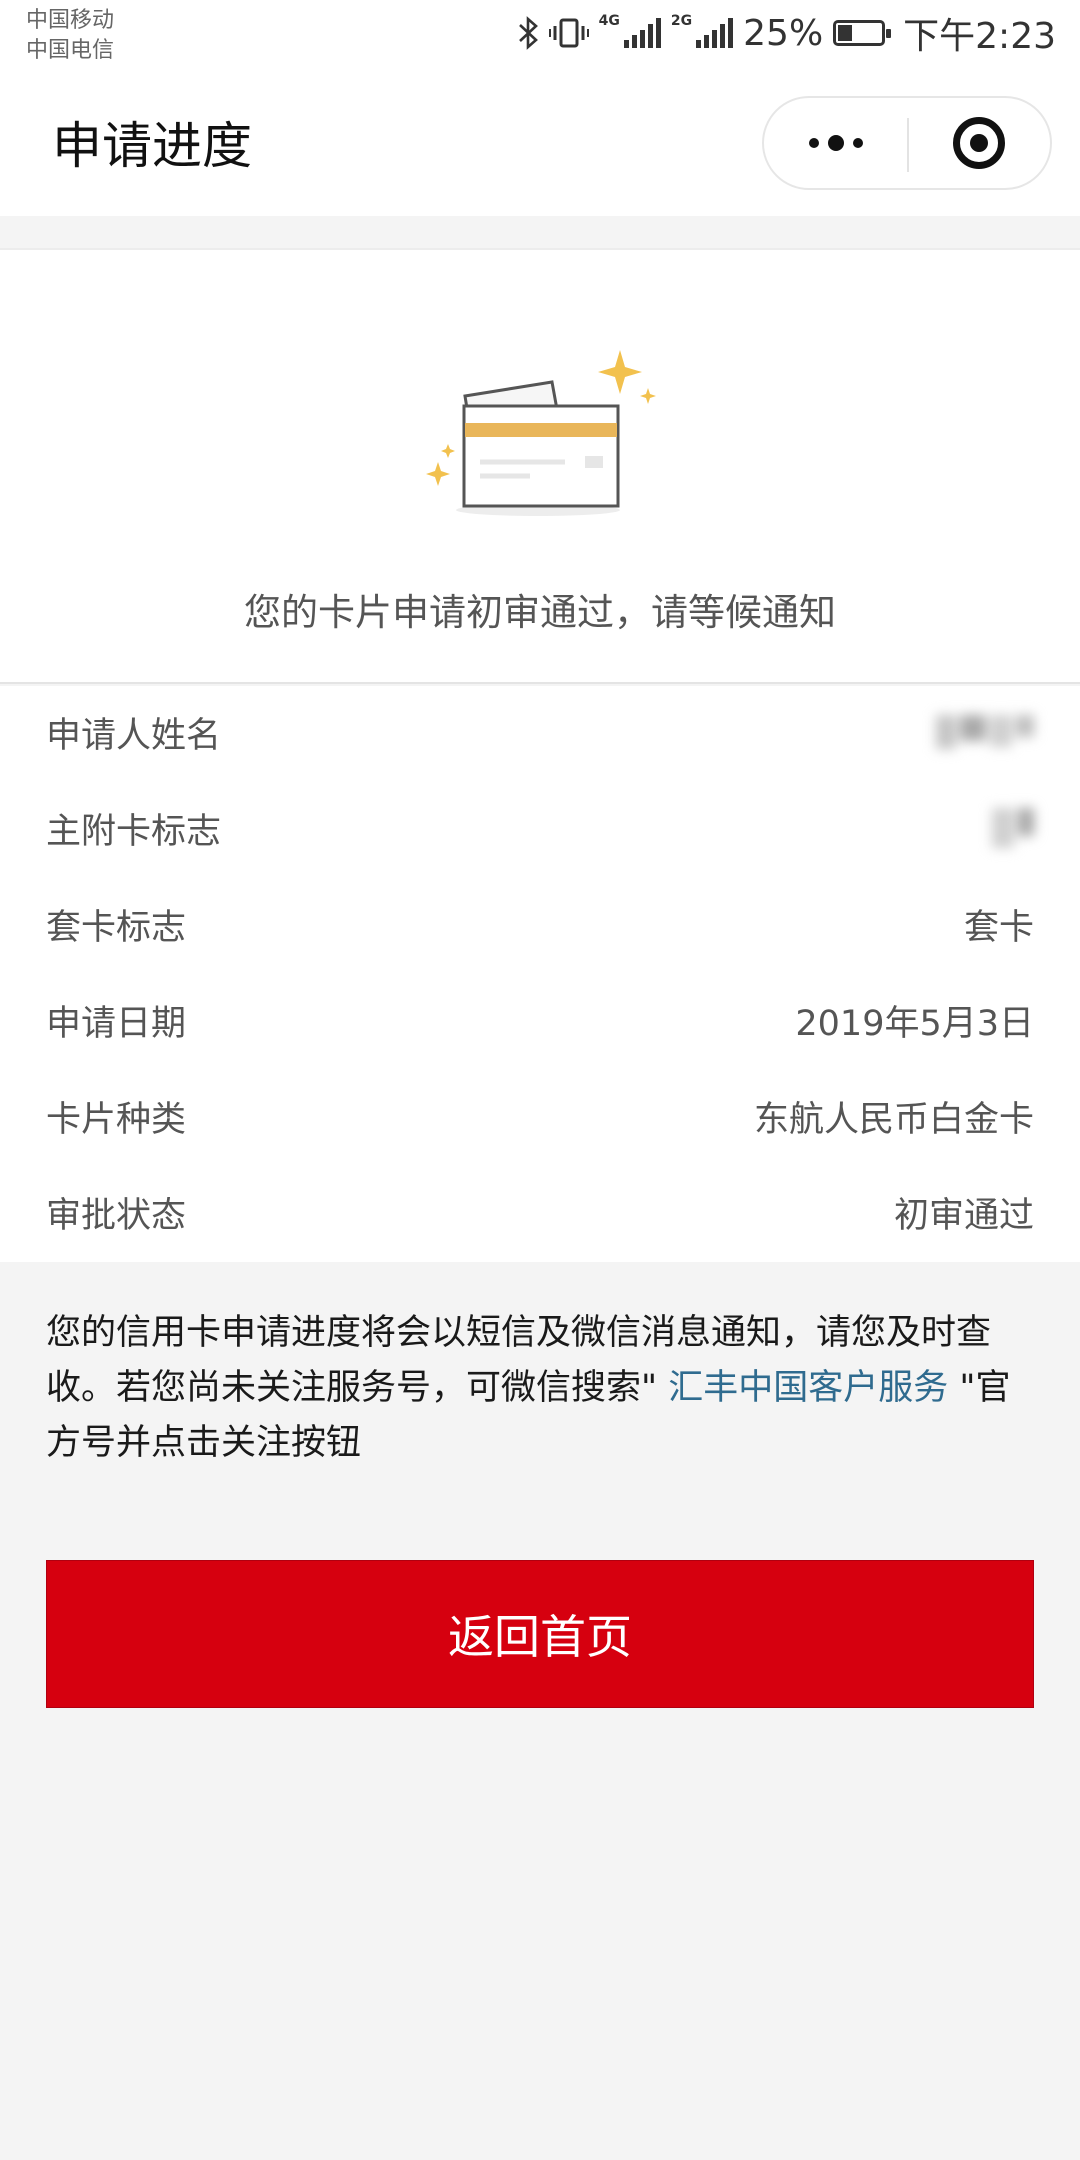 This screenshot has width=1080, height=2160. Describe the element at coordinates (540, 1116) in the screenshot. I see `detail-row-card-category: 卡片种类 东航人民币白金卡` at that location.